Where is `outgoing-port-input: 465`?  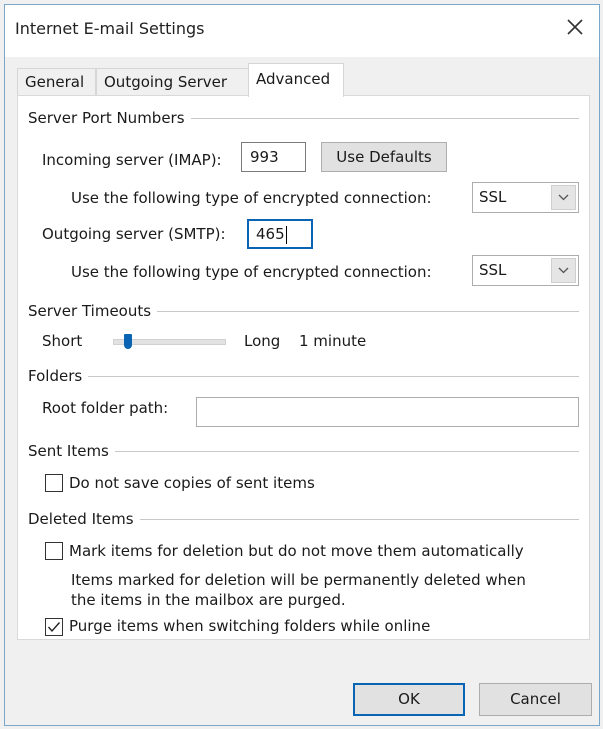 outgoing-port-input: 465 is located at coordinates (280, 234).